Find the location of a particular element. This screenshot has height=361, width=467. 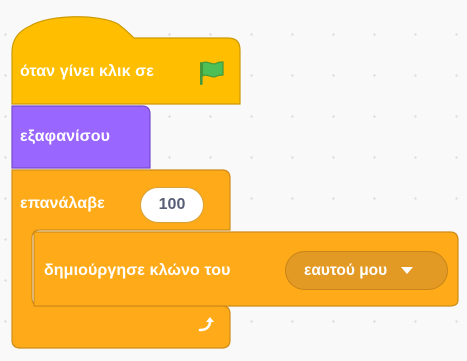

clone-target-value: εαυτού μου is located at coordinates (346, 270).